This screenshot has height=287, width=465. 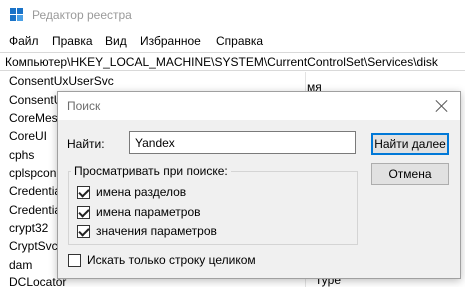 I want to click on keys-checkbox, so click(x=83, y=192).